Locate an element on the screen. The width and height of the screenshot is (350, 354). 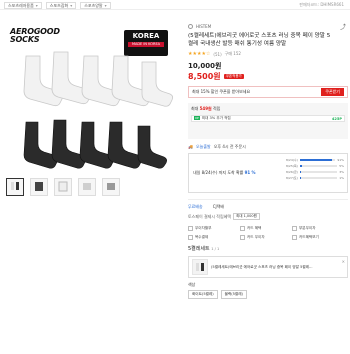
delivery-dist-label: 1% is located at coordinates (341, 178).